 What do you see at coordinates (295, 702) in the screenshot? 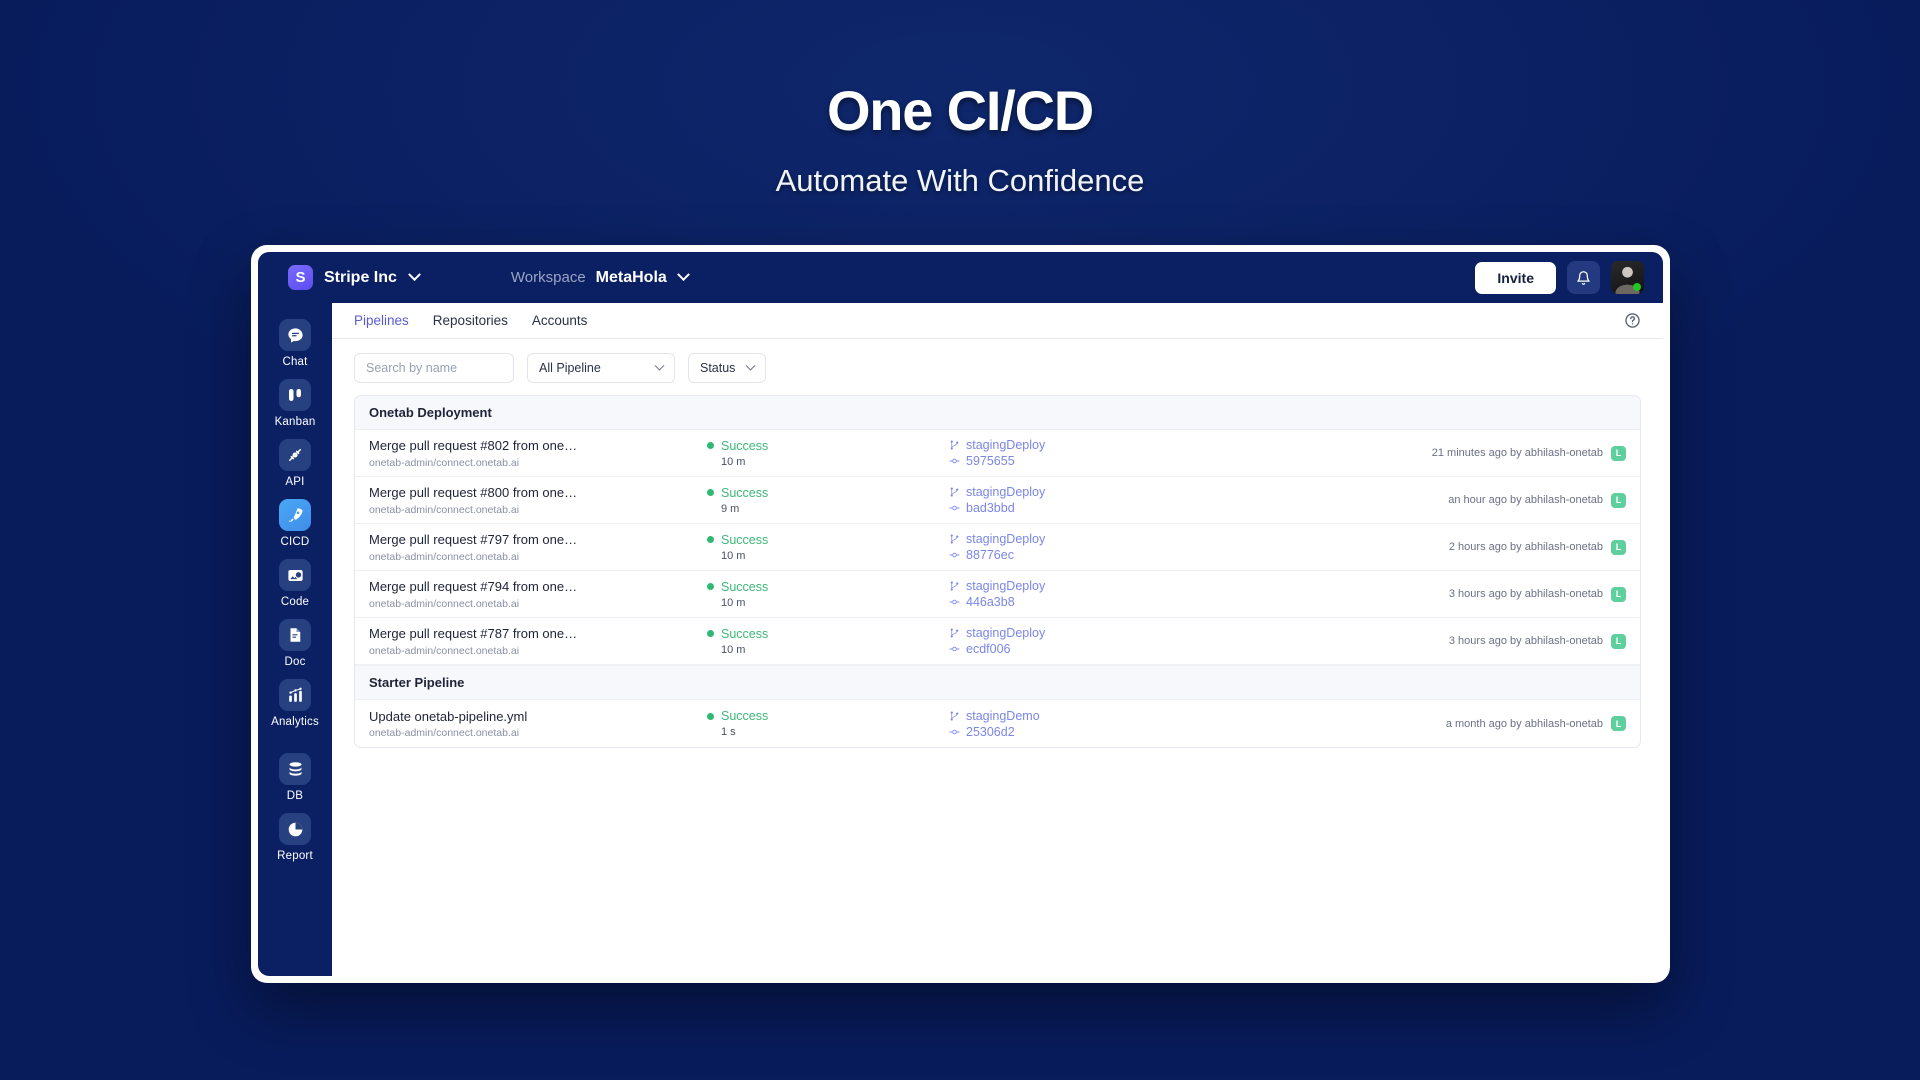
I see `sidebar-item-analytics: Analytics` at bounding box center [295, 702].